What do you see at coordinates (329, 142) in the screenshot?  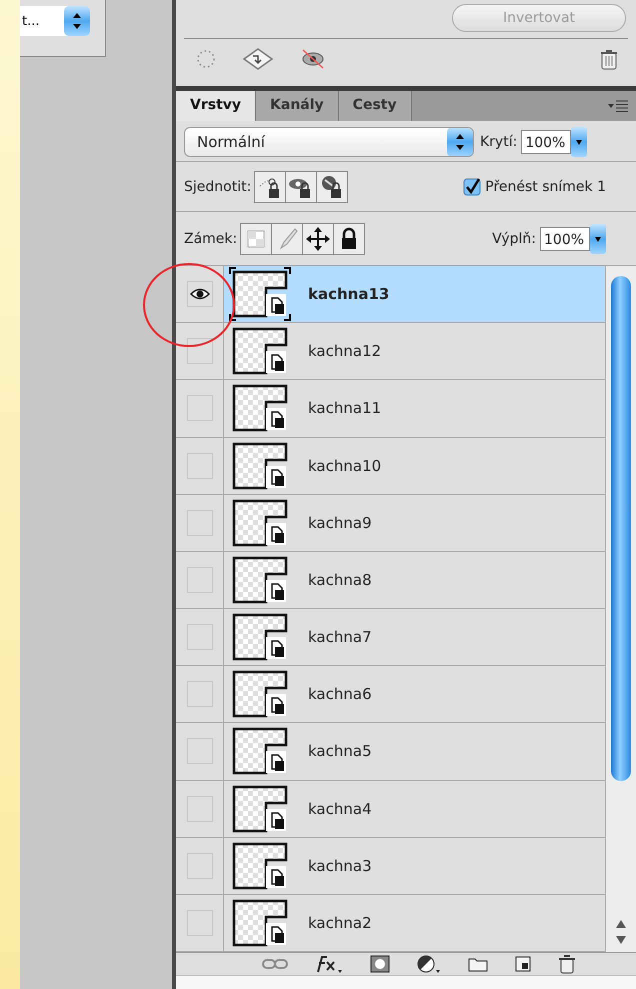 I see `blend-mode-select: Normální` at bounding box center [329, 142].